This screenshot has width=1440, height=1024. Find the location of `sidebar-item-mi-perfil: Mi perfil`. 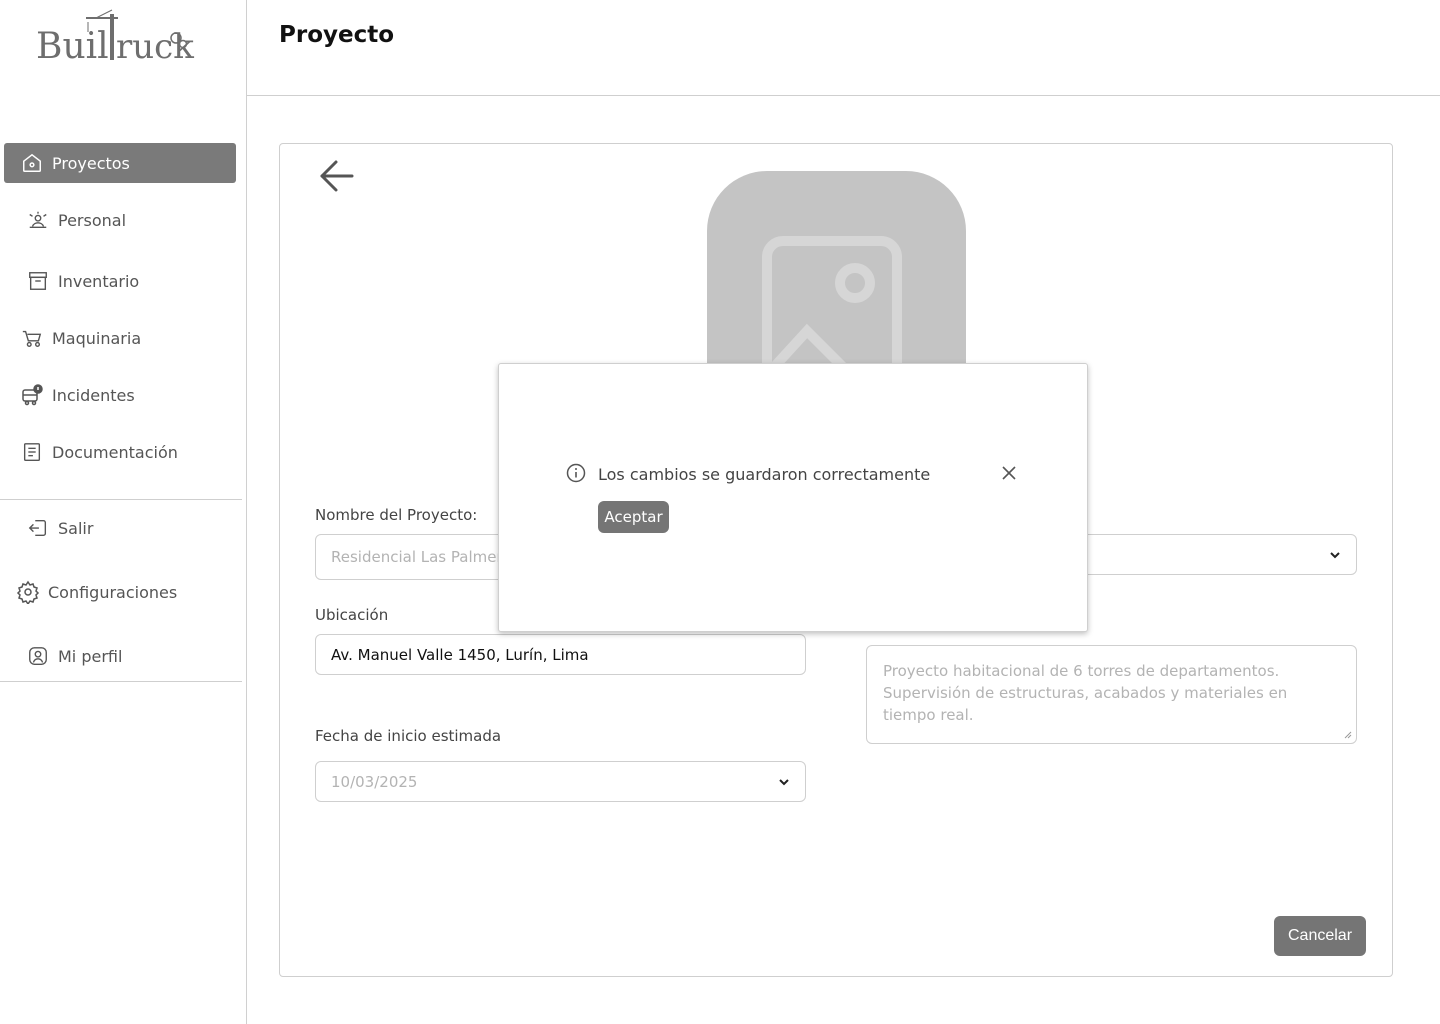

sidebar-item-mi-perfil: Mi perfil is located at coordinates (120, 656).